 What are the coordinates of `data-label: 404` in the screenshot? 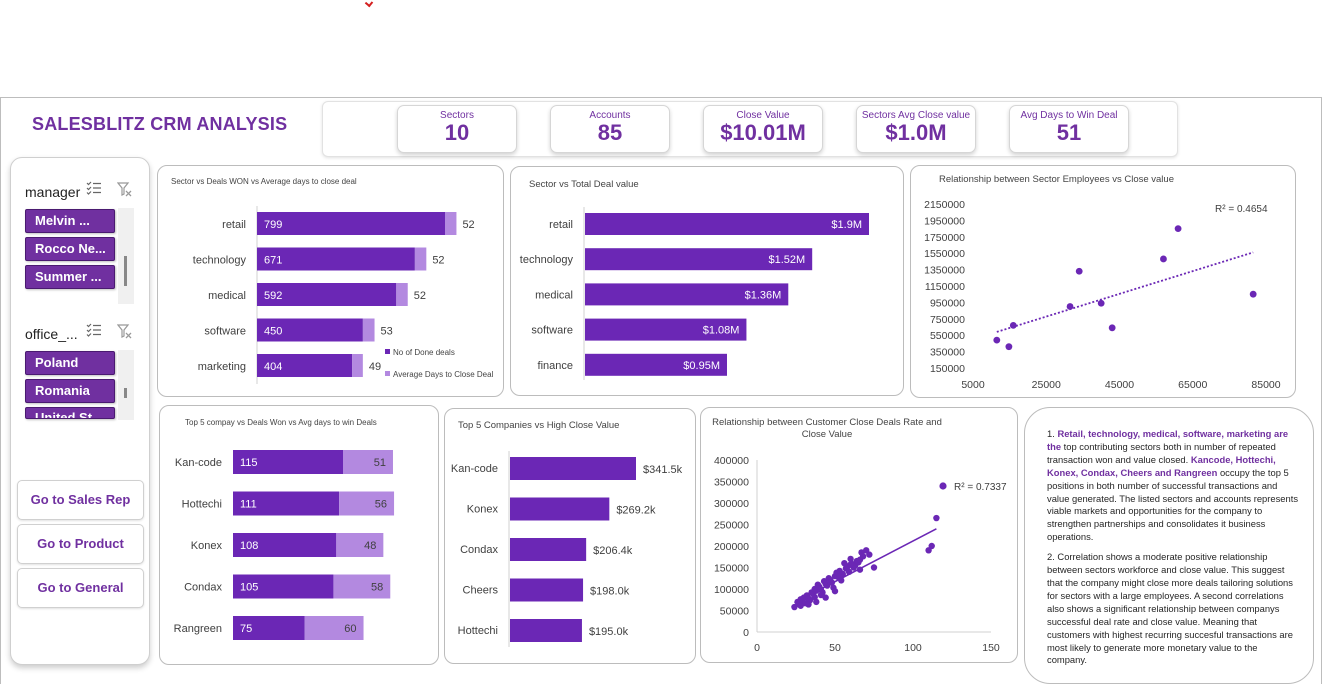 It's located at (273, 367).